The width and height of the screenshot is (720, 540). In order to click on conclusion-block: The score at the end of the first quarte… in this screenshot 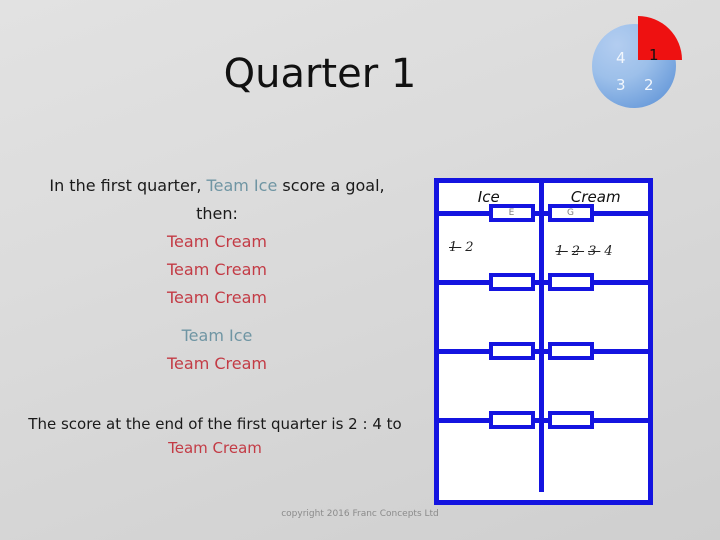, I will do `click(215, 436)`.